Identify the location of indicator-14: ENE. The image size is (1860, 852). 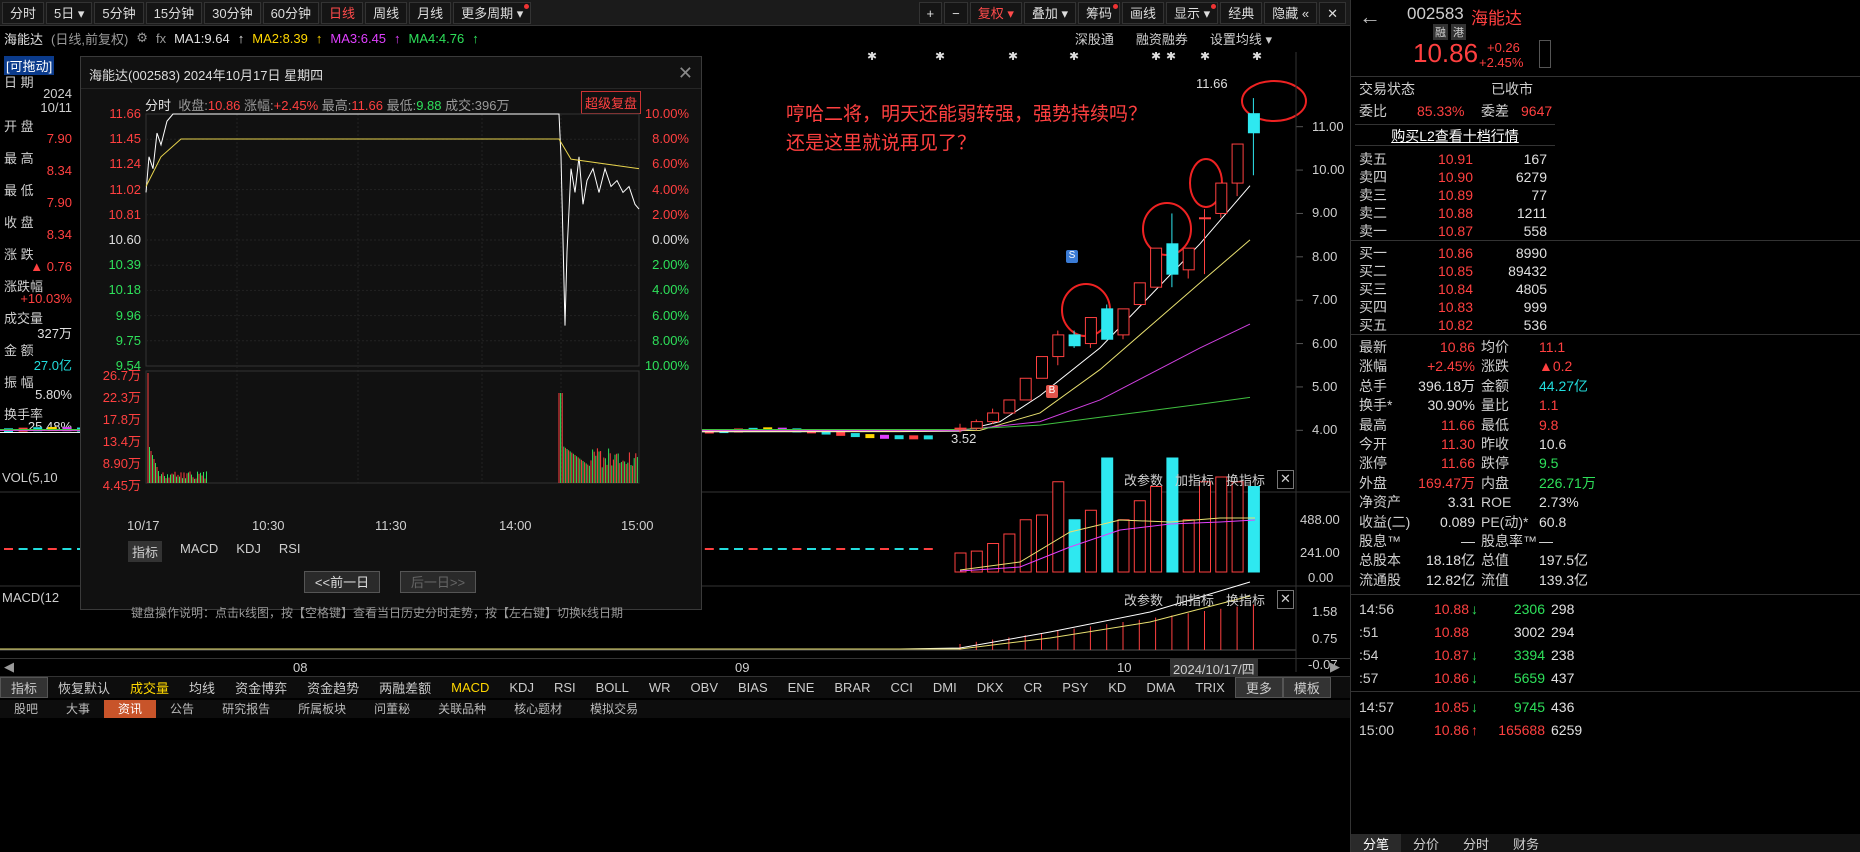
(801, 687).